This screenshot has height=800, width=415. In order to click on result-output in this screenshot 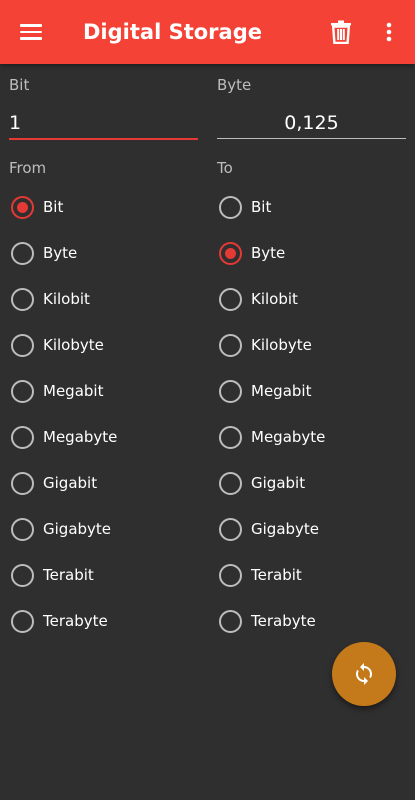, I will do `click(311, 123)`.